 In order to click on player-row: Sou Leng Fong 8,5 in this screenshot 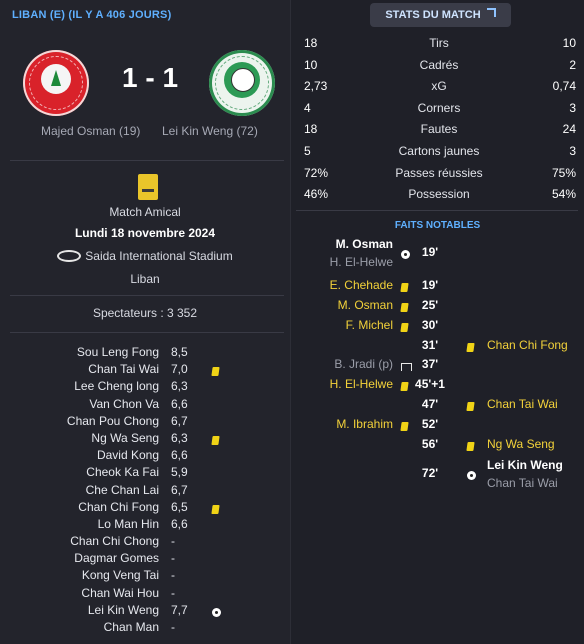, I will do `click(145, 352)`.